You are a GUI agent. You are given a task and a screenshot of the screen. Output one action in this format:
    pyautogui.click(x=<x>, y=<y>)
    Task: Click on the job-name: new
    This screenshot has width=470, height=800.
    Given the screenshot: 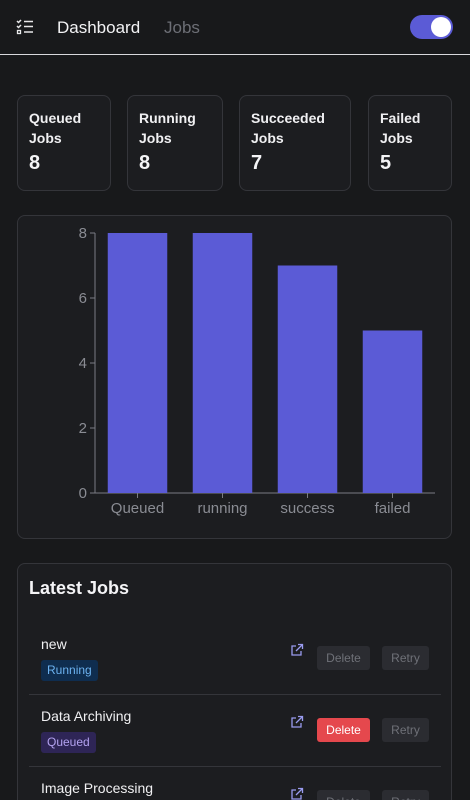 What is the action you would take?
    pyautogui.click(x=54, y=644)
    